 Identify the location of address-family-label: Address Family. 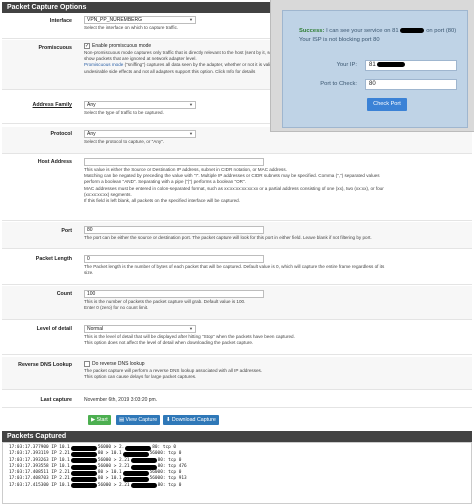
(52, 105).